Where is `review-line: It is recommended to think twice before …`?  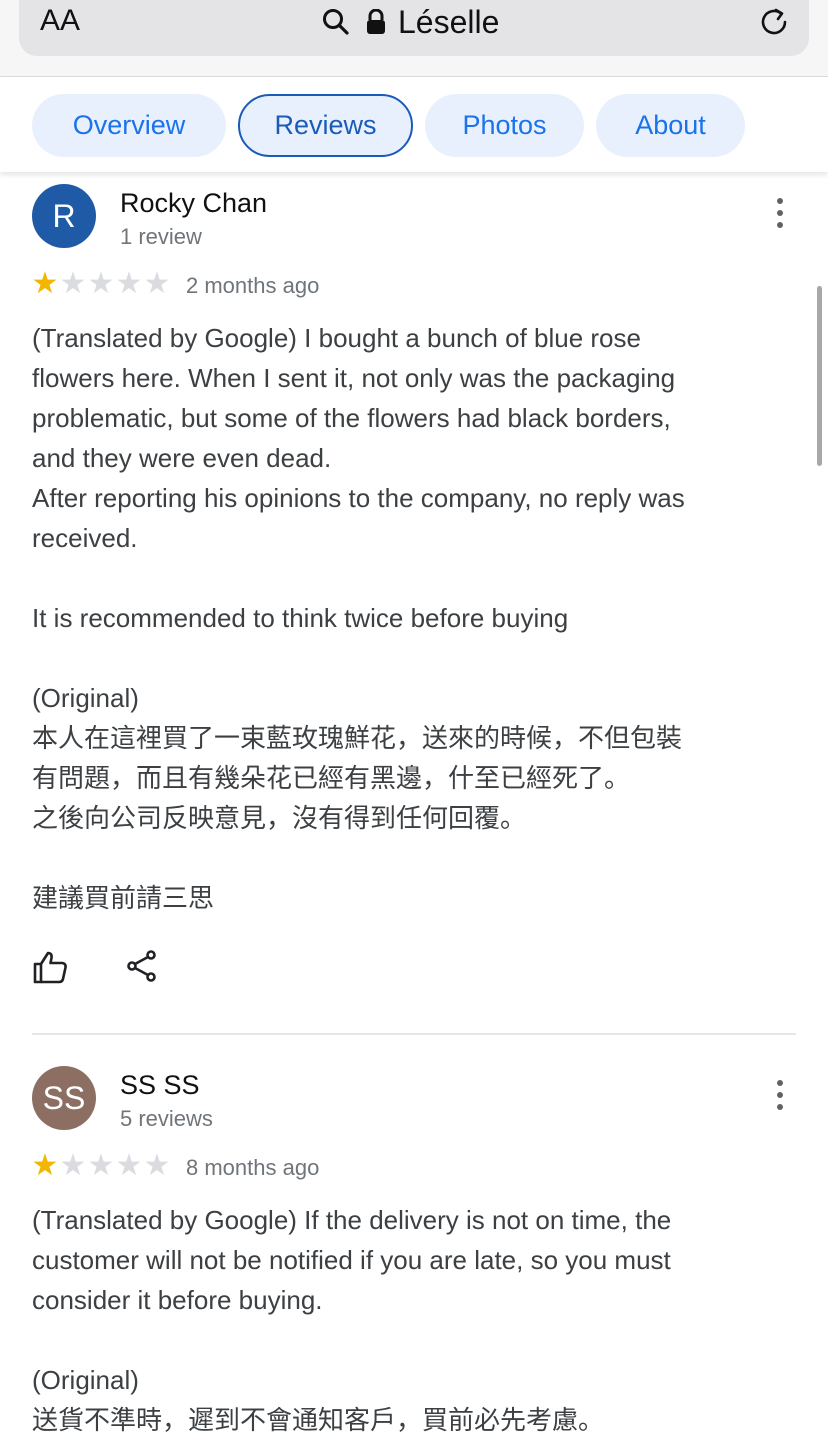 review-line: It is recommended to think twice before … is located at coordinates (300, 618).